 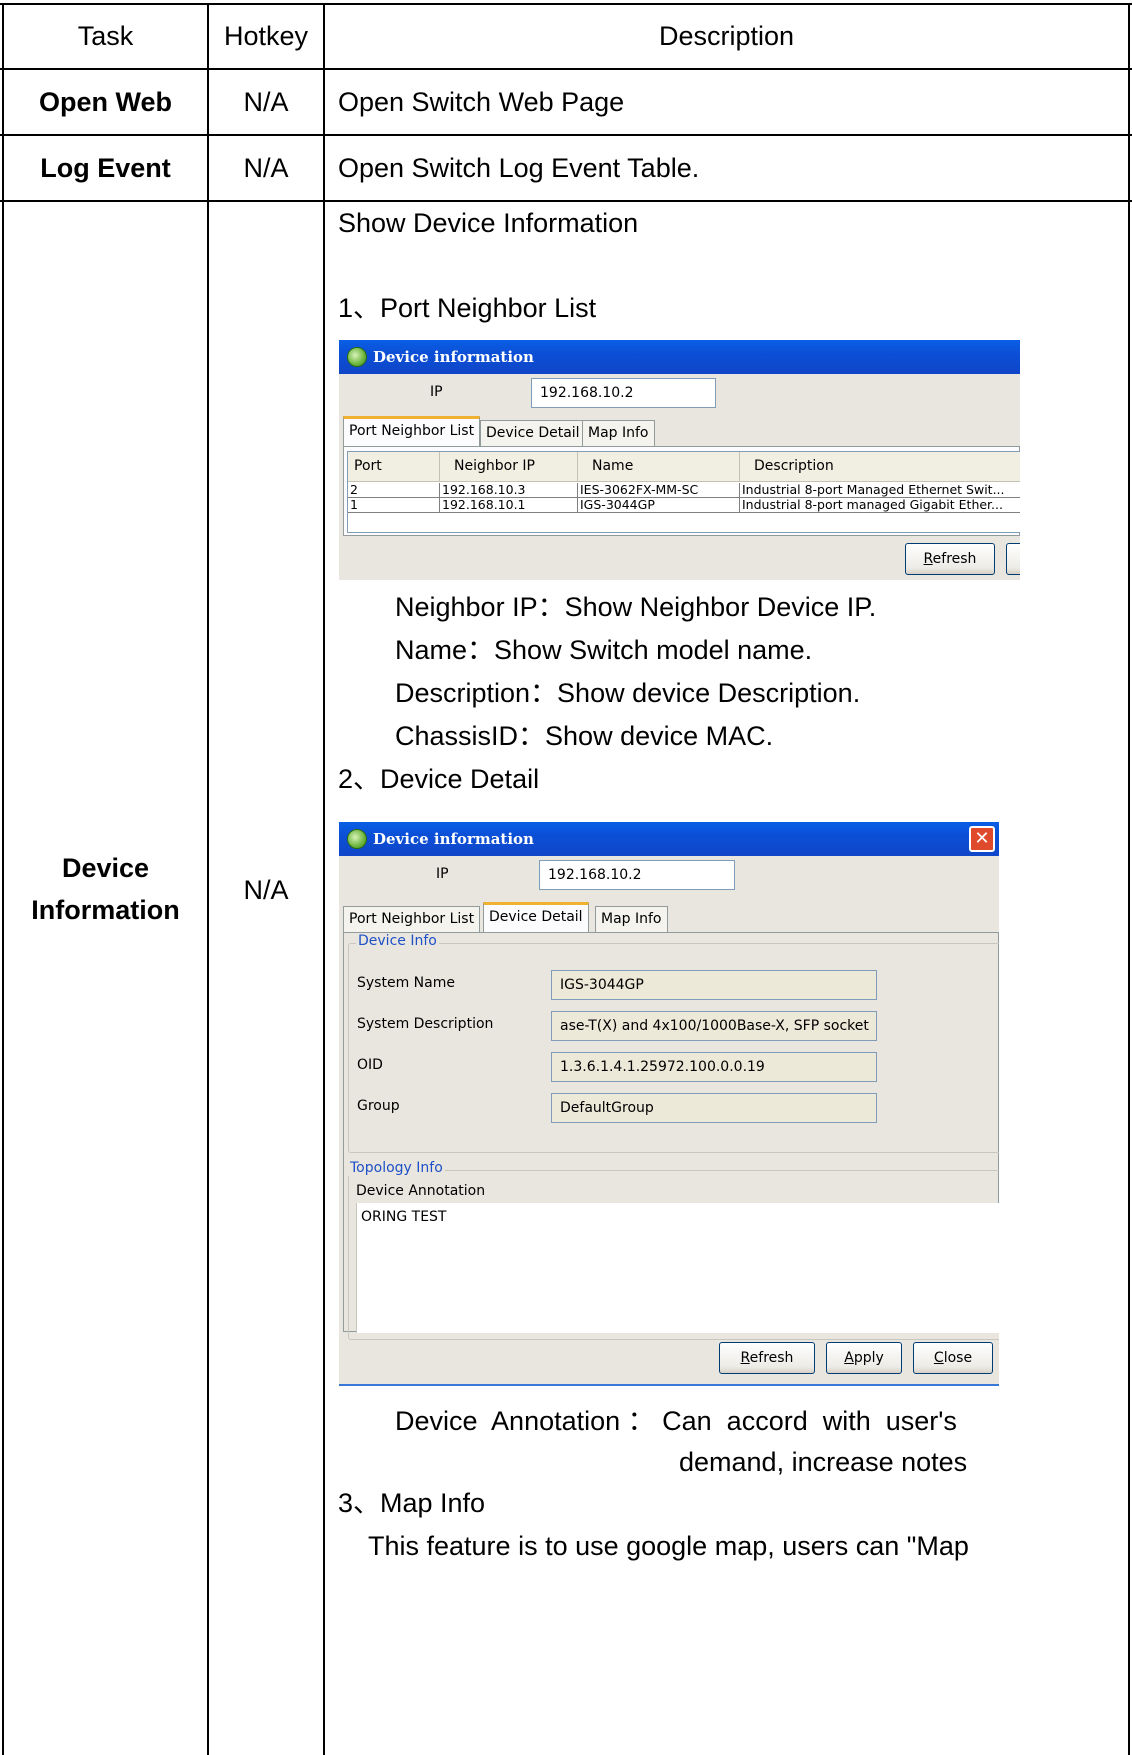 What do you see at coordinates (425, 1024) in the screenshot?
I see `field-label-system-description: System Description` at bounding box center [425, 1024].